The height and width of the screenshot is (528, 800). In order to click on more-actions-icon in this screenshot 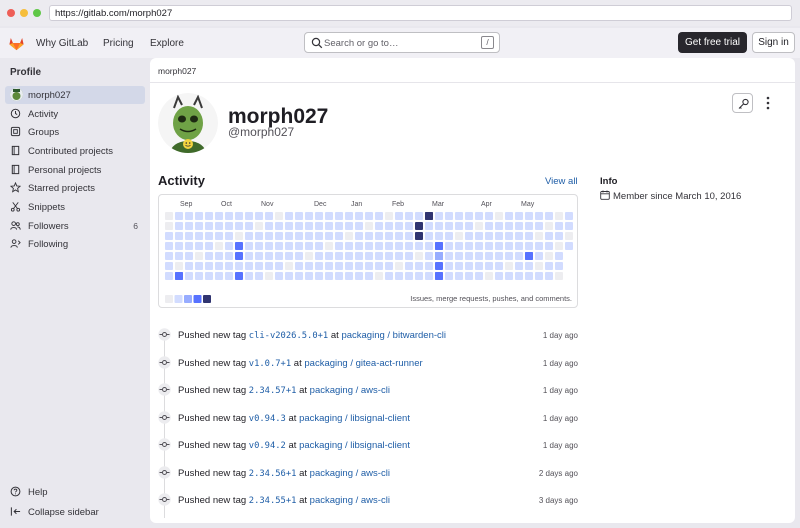, I will do `click(768, 103)`.